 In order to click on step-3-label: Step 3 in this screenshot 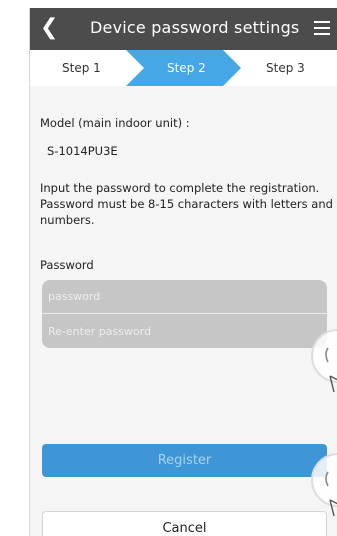, I will do `click(285, 68)`.